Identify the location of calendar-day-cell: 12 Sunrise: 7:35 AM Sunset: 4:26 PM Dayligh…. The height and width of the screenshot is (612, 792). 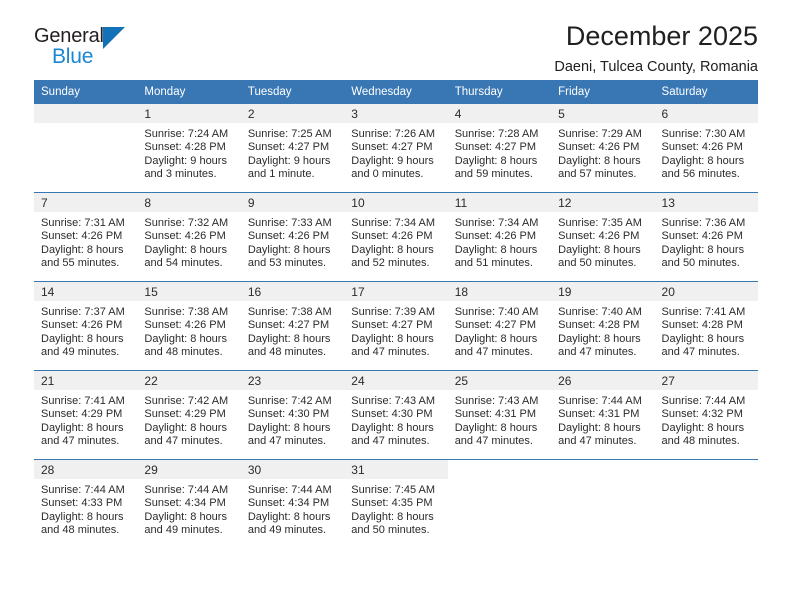
(603, 237).